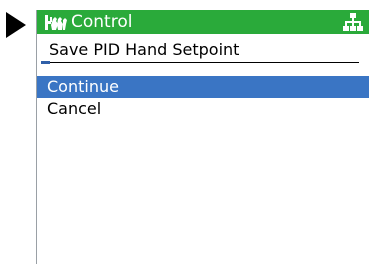 The image size is (369, 264). I want to click on title-bar: Control, so click(203, 22).